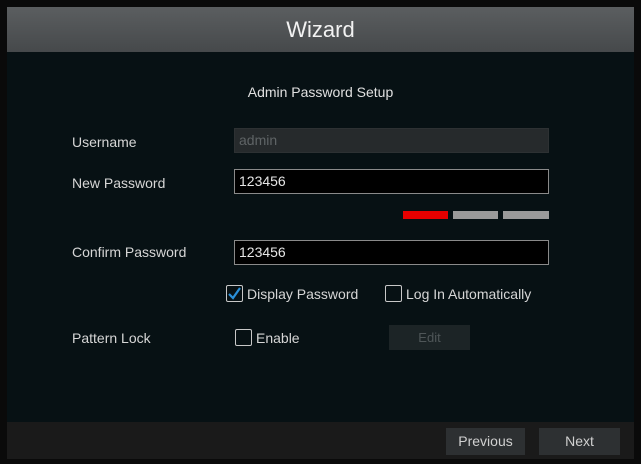 The image size is (641, 464). What do you see at coordinates (243, 337) in the screenshot?
I see `pattern-lock-enable-checkbox` at bounding box center [243, 337].